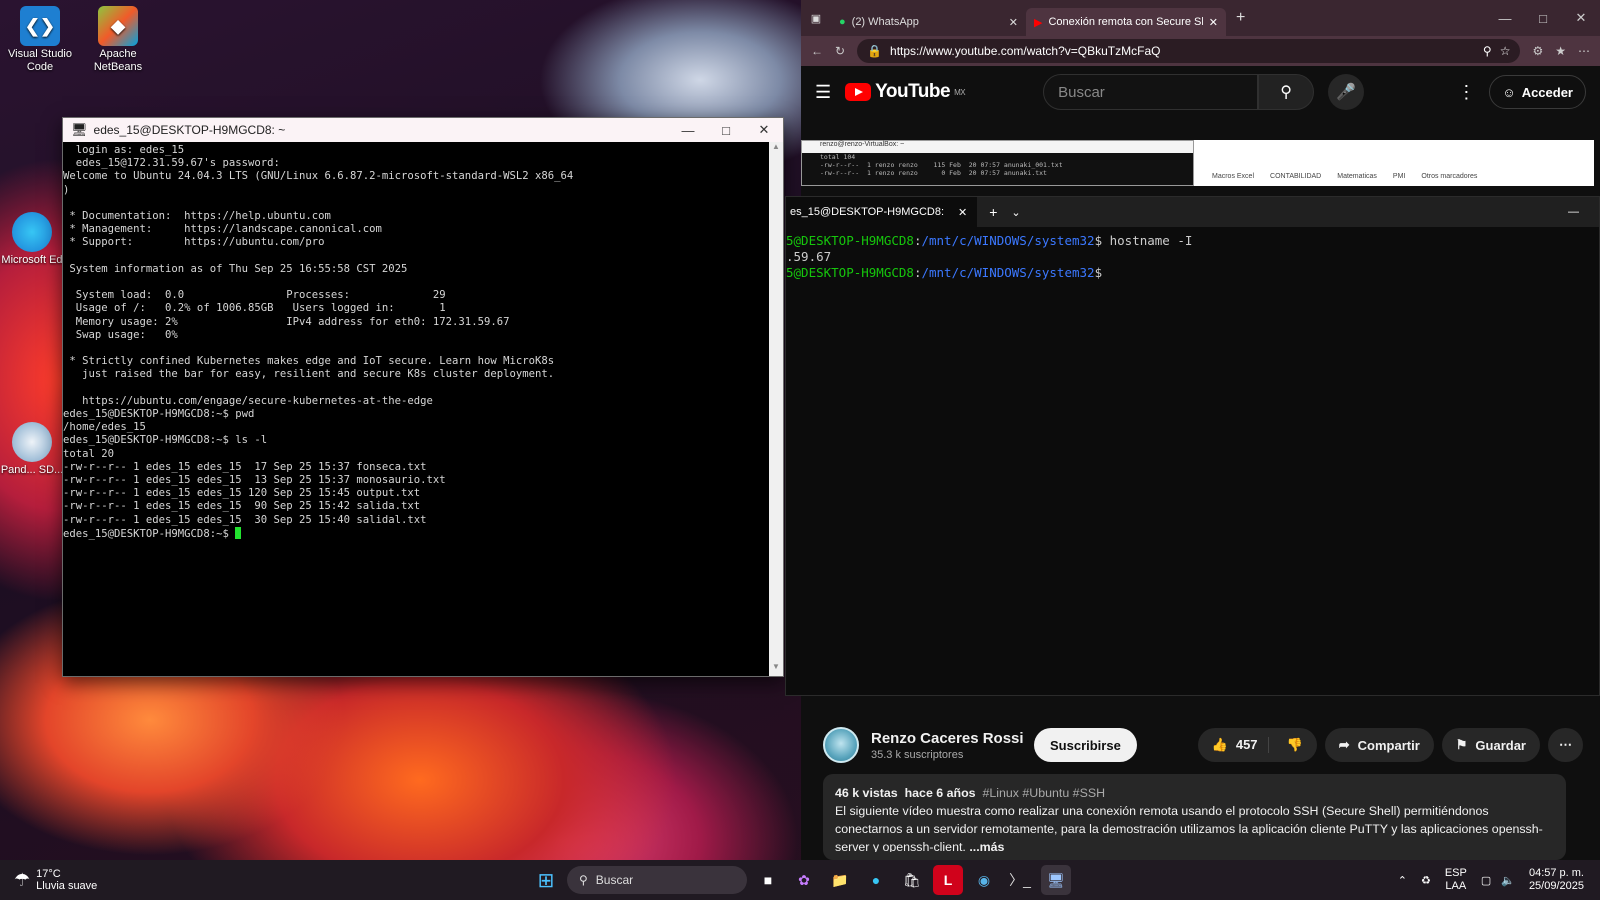 The width and height of the screenshot is (1600, 900). What do you see at coordinates (840, 51) in the screenshot?
I see `refresh-icon: ↻` at bounding box center [840, 51].